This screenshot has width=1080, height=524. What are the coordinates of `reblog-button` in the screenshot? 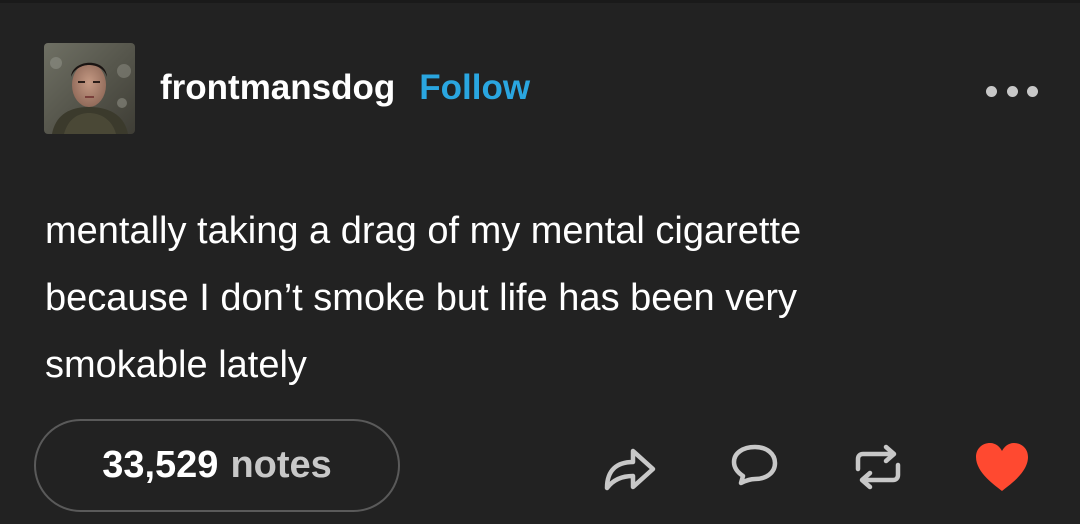 It's located at (878, 467).